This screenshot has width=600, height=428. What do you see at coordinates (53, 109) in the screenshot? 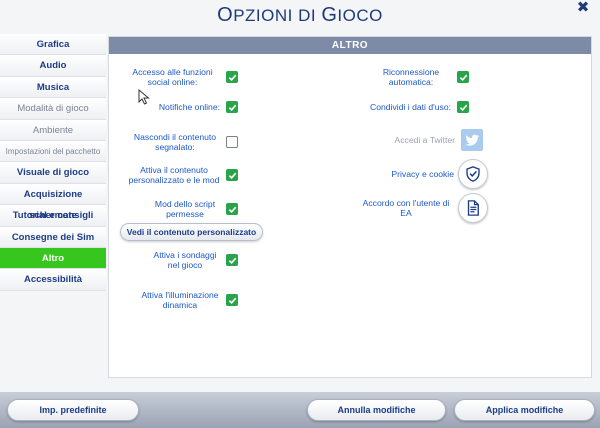
I see `sidebar-item-modalita-di-gioco: Modalità di gioco` at bounding box center [53, 109].